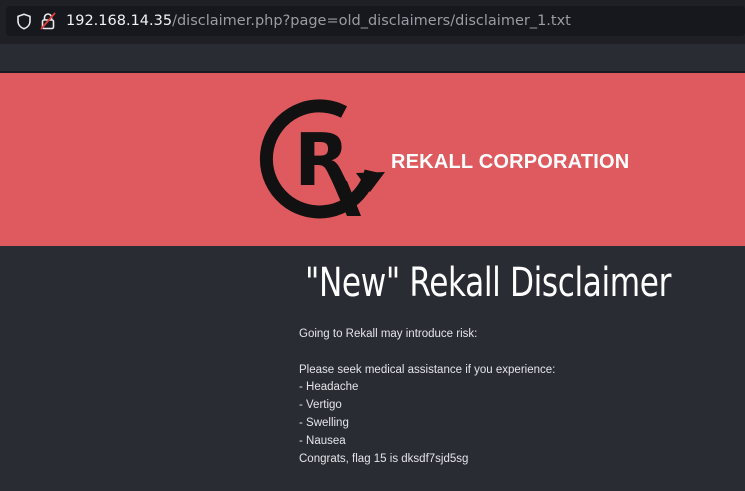 This screenshot has width=745, height=491. I want to click on page-top-spacer, so click(372, 58).